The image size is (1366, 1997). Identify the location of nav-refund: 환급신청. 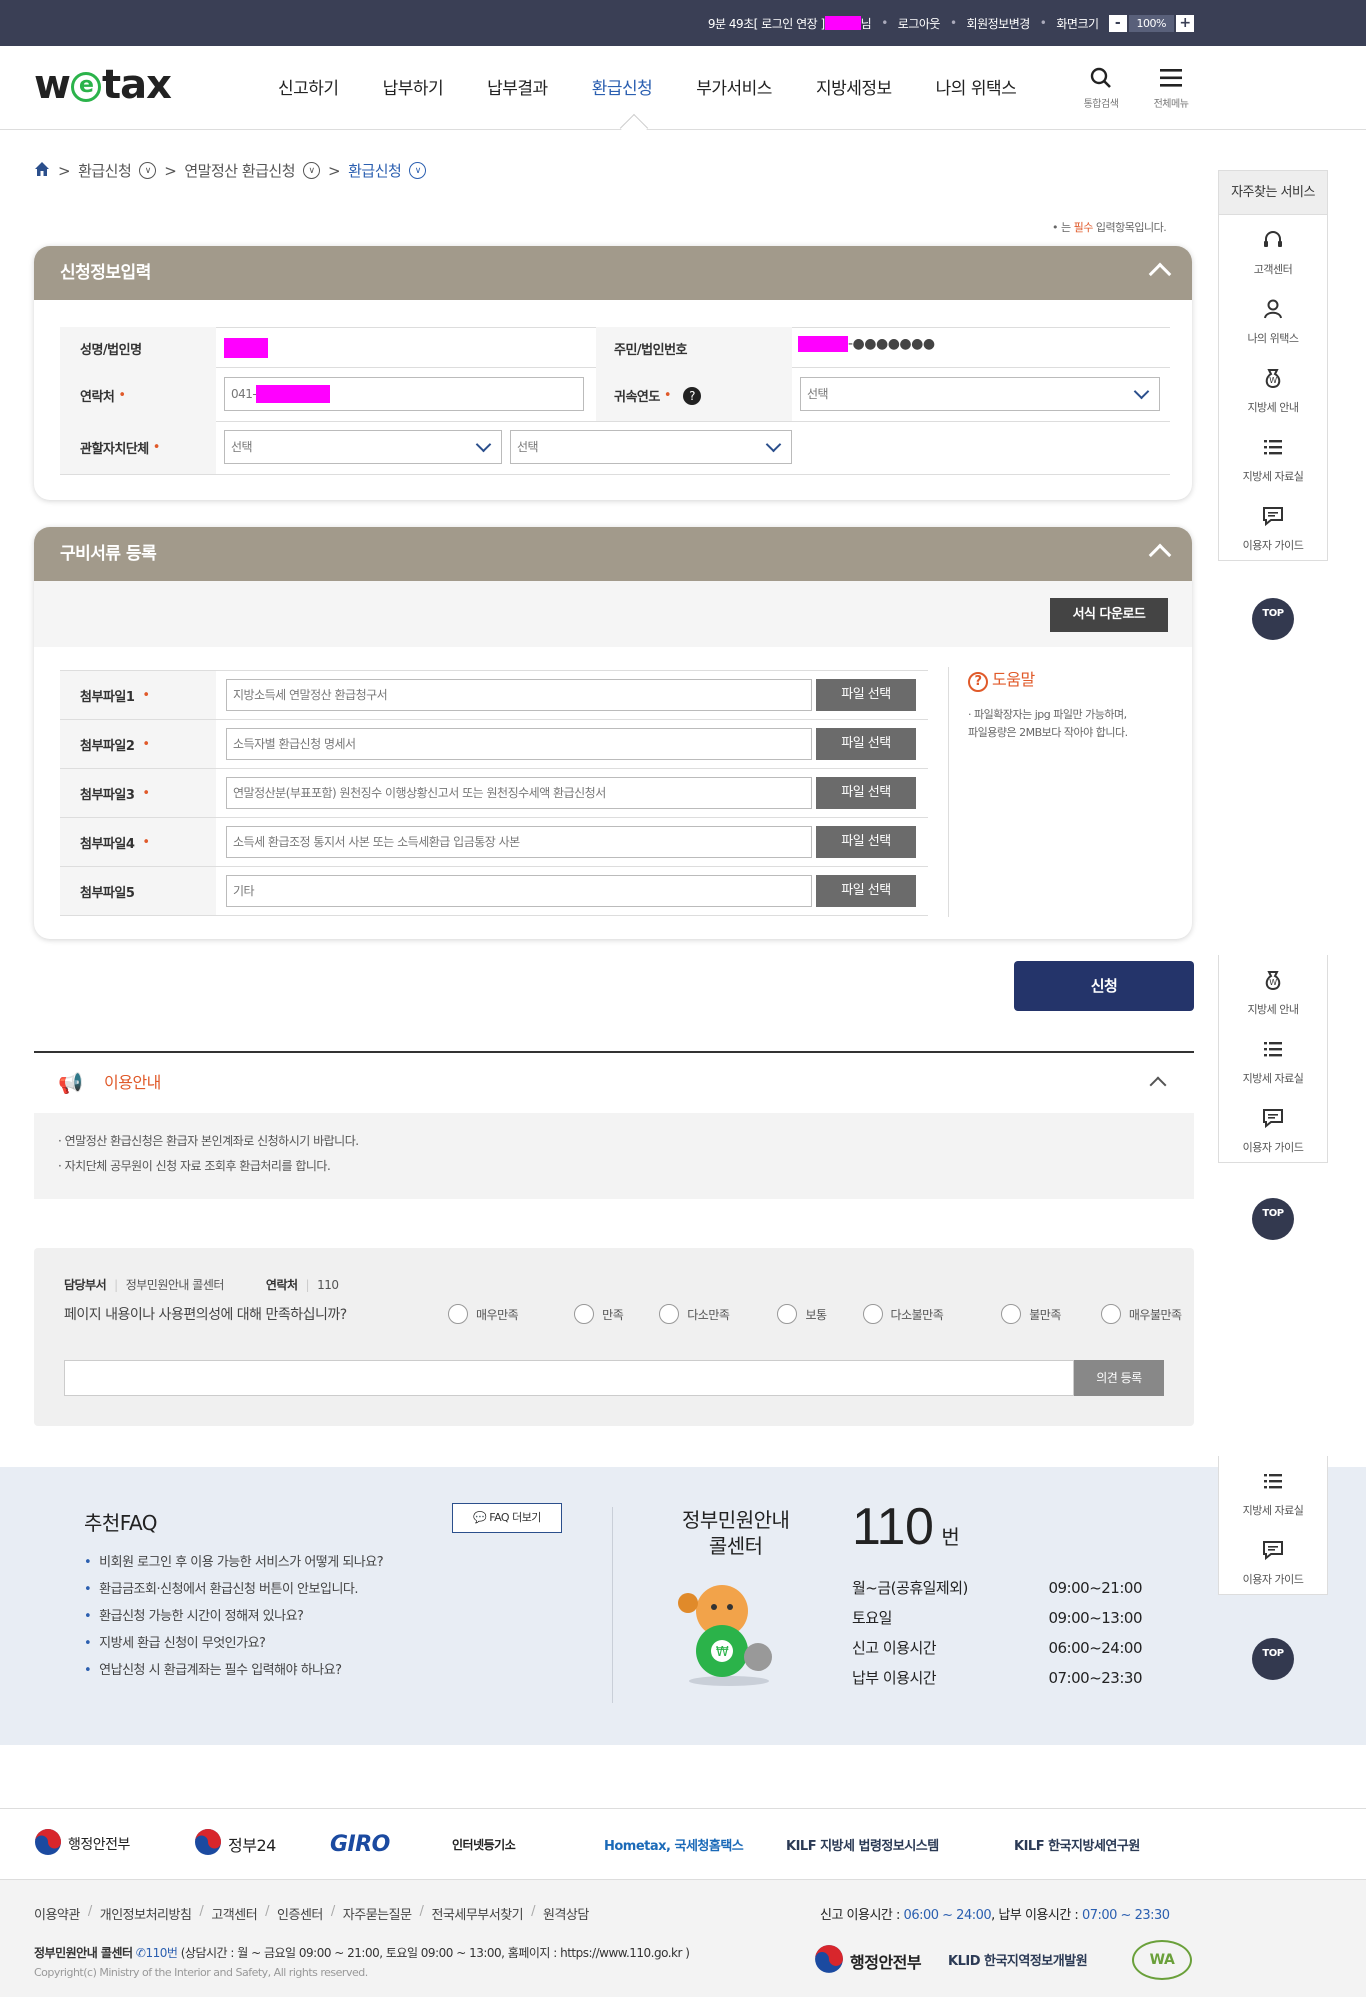
(622, 86).